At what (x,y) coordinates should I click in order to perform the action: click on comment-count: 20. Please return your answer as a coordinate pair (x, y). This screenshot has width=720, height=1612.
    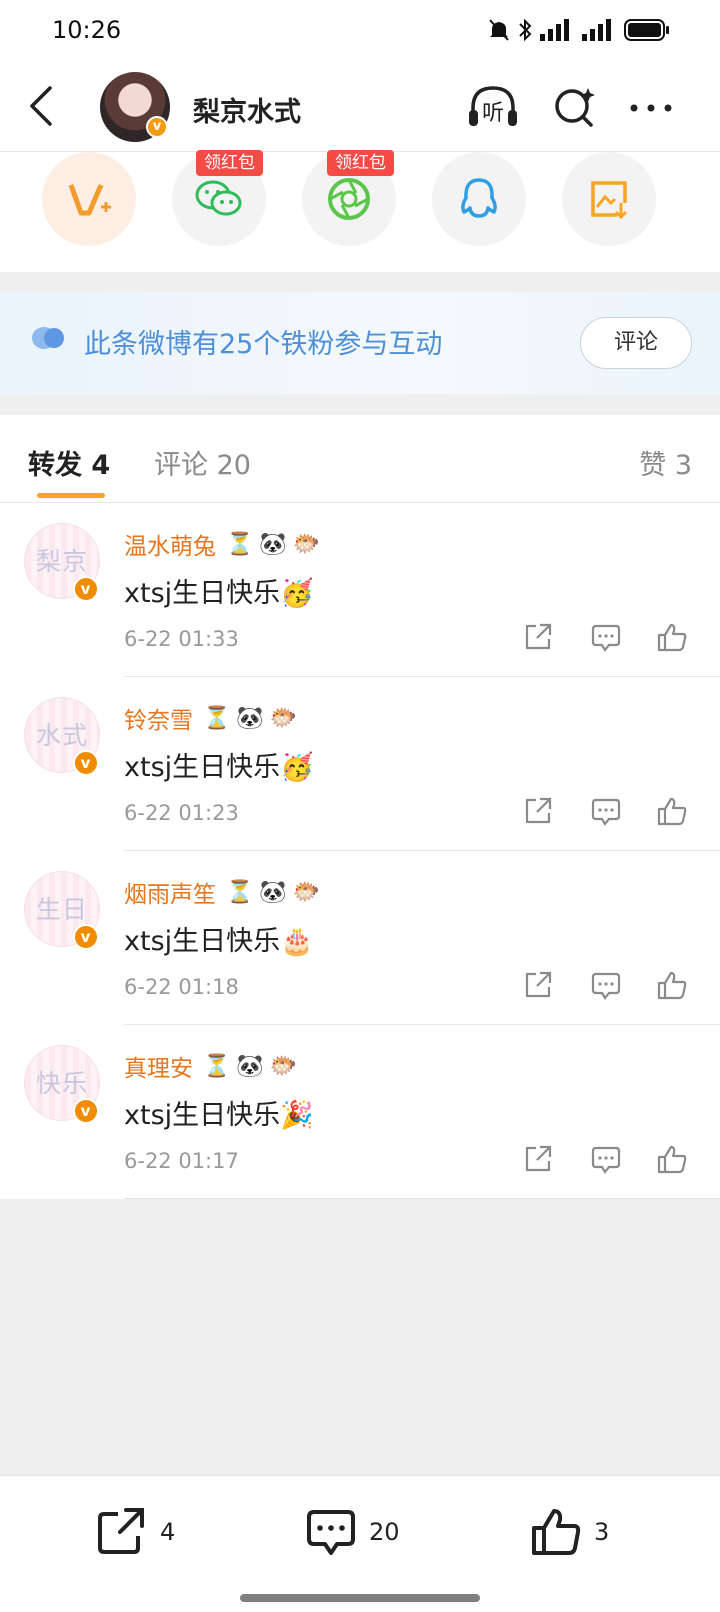
    Looking at the image, I should click on (384, 1532).